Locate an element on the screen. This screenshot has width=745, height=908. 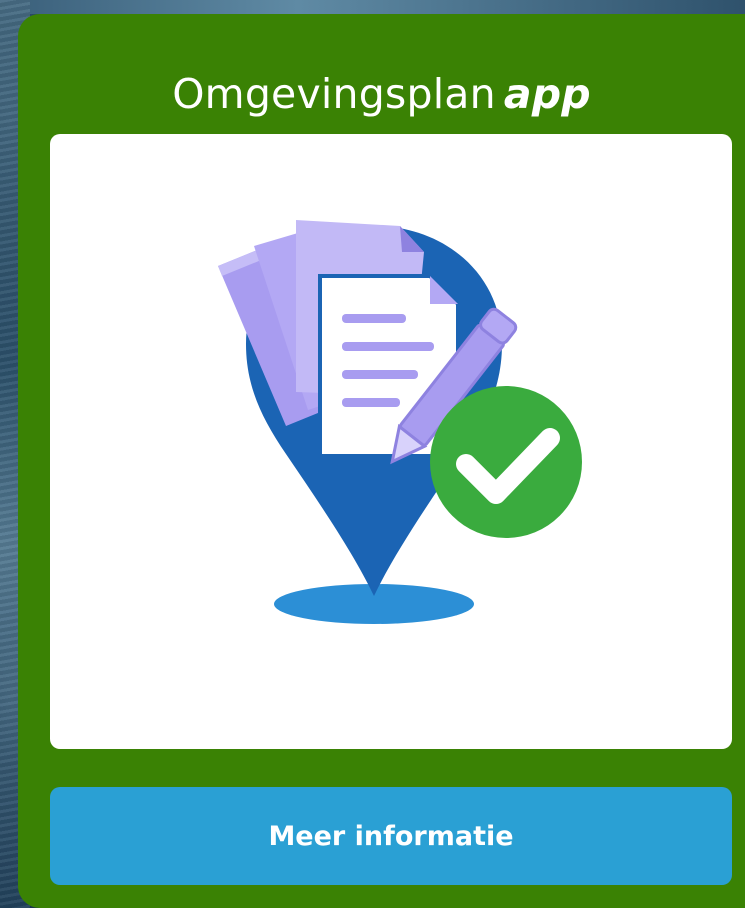
card-title: Omgevingsplan app is located at coordinates (381, 94).